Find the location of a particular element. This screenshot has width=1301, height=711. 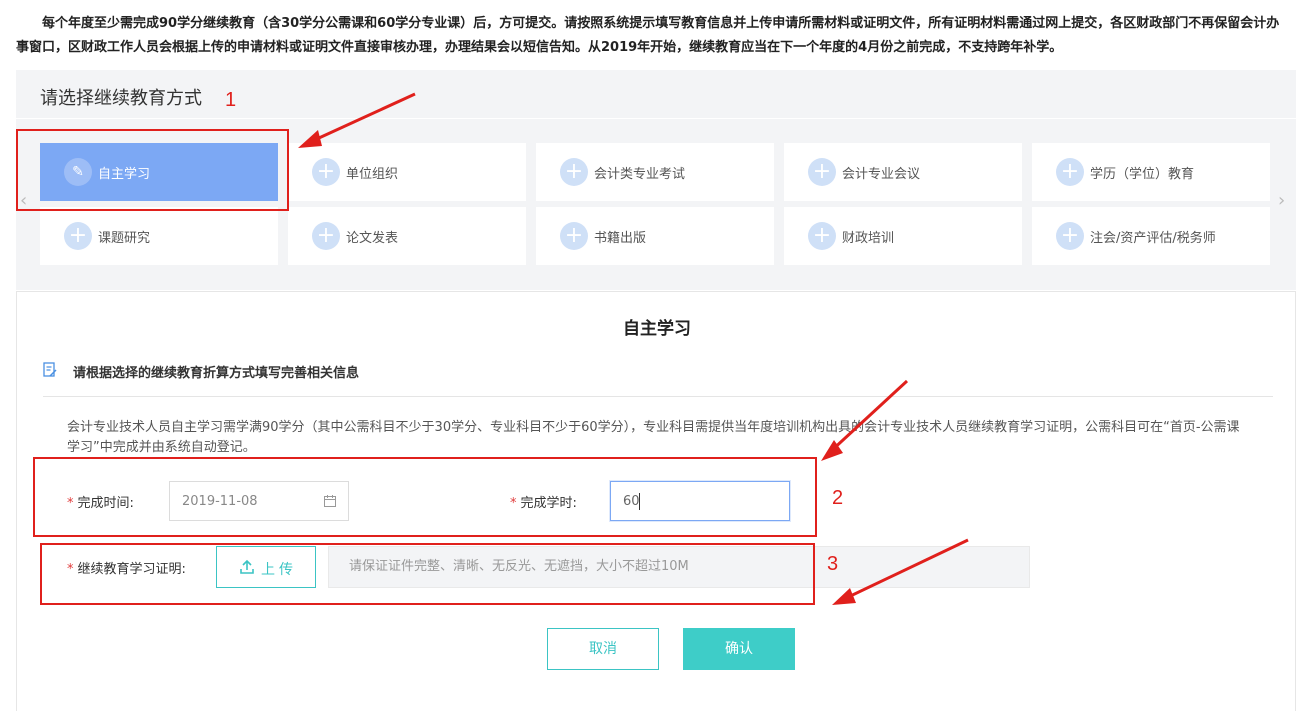

method-degree-education: + 学历（学位）教育 is located at coordinates (1151, 172).